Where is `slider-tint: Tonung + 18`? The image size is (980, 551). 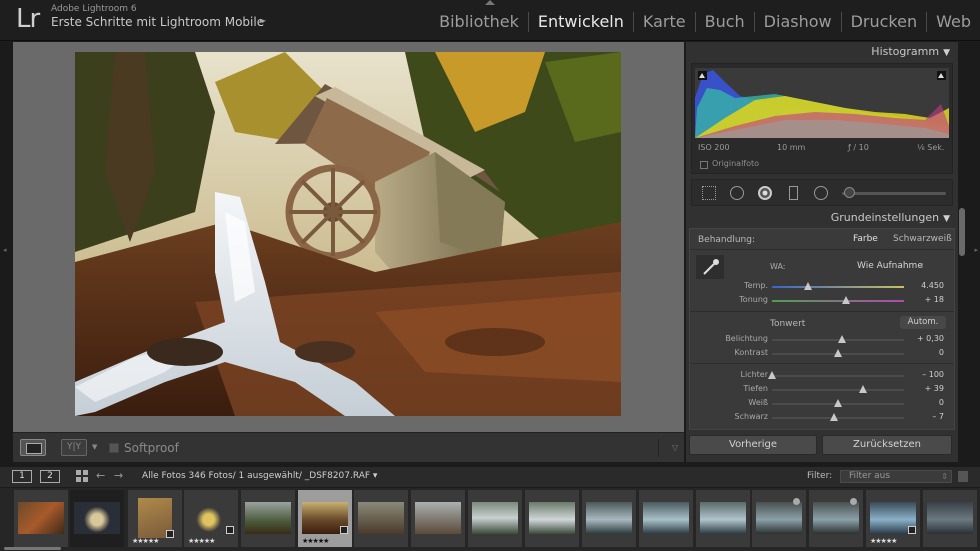
slider-tint: Tonung + 18 is located at coordinates (822, 301).